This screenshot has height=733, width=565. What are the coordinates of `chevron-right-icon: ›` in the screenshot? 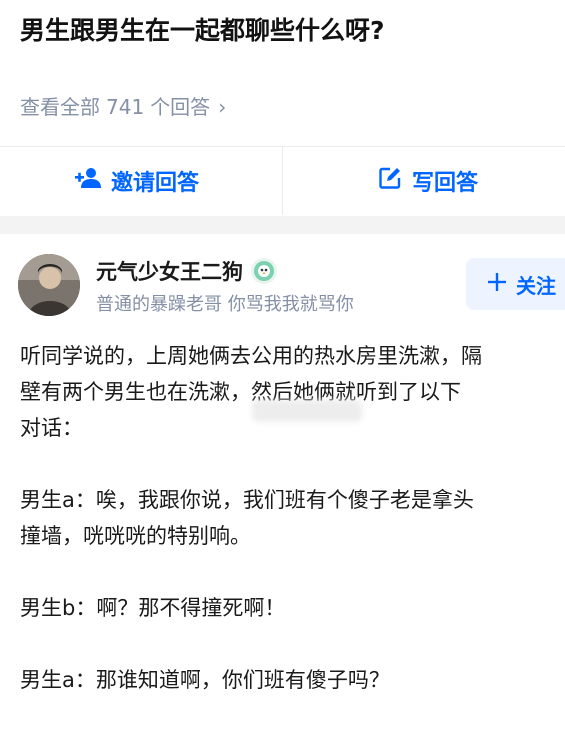 It's located at (222, 107).